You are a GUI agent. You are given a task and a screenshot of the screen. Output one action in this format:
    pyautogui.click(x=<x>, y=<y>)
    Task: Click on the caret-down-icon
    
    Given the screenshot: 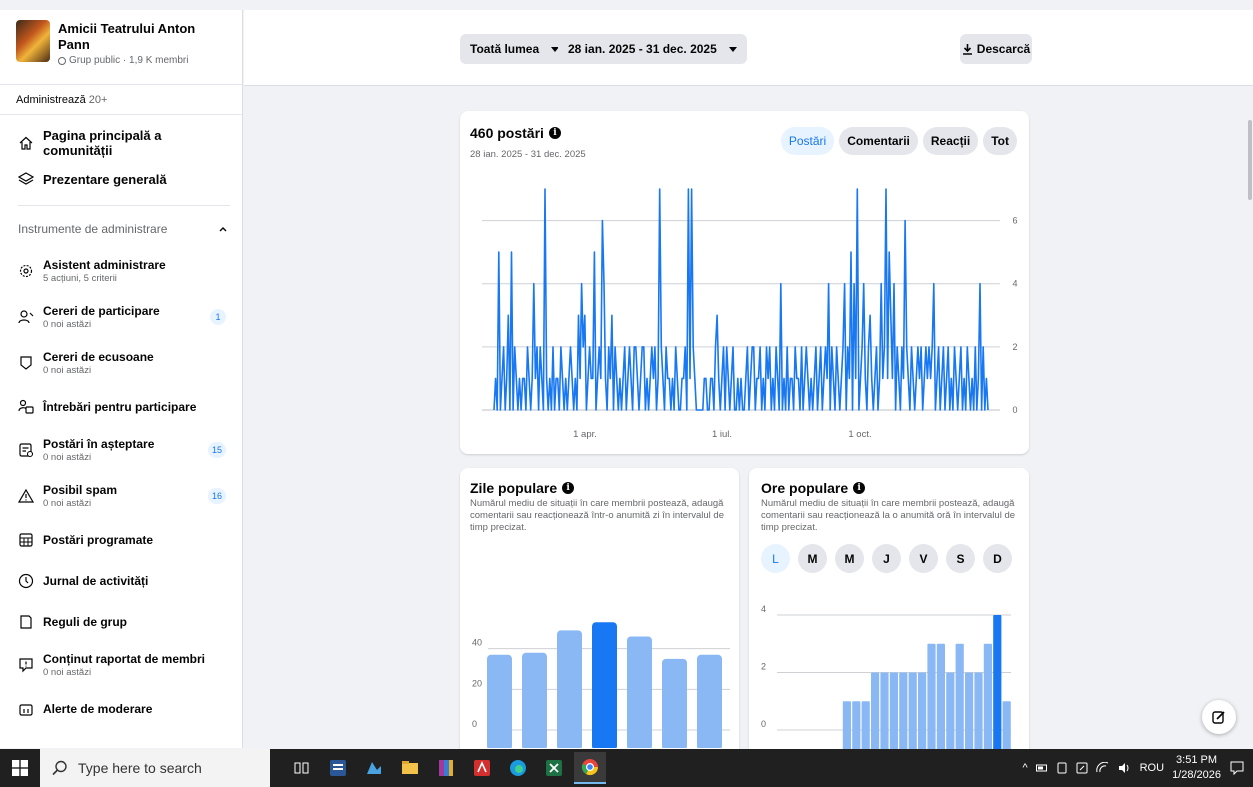 What is the action you would take?
    pyautogui.click(x=732, y=49)
    